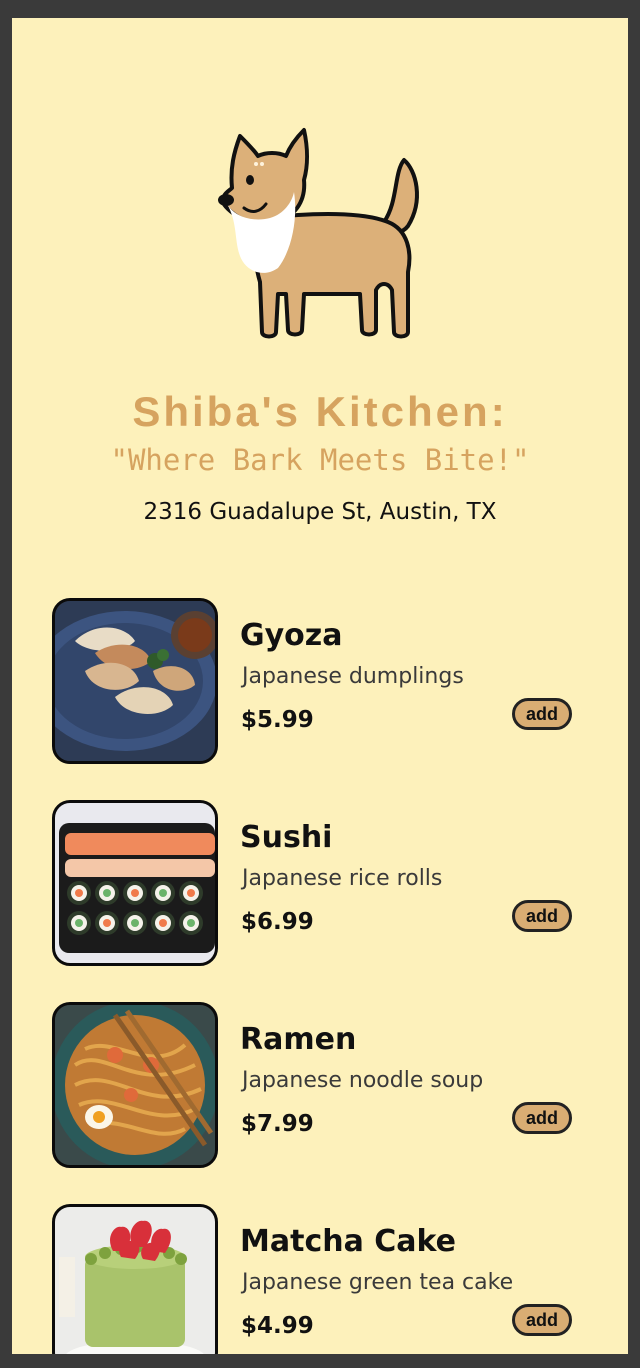 The image size is (640, 1368). What do you see at coordinates (542, 1320) in the screenshot?
I see `add-button-matcha-cake: add` at bounding box center [542, 1320].